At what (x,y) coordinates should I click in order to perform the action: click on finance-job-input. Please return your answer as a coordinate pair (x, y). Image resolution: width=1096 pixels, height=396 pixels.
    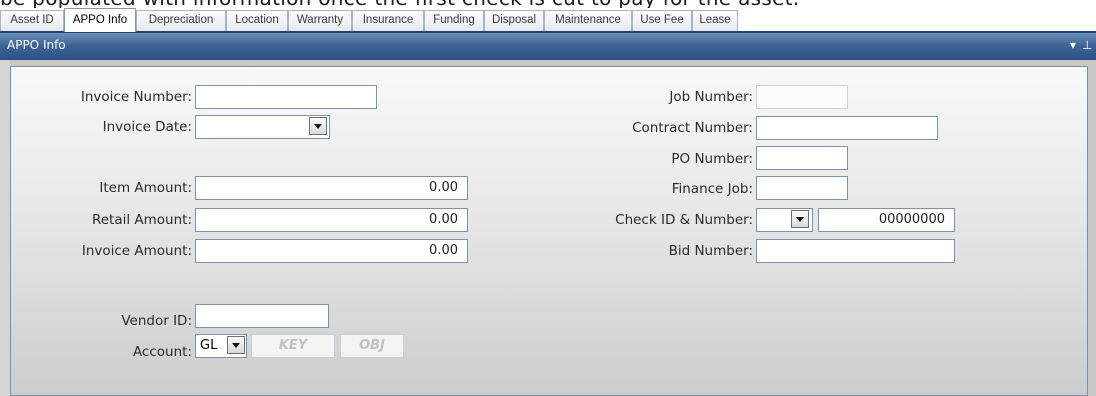
    Looking at the image, I should click on (802, 188).